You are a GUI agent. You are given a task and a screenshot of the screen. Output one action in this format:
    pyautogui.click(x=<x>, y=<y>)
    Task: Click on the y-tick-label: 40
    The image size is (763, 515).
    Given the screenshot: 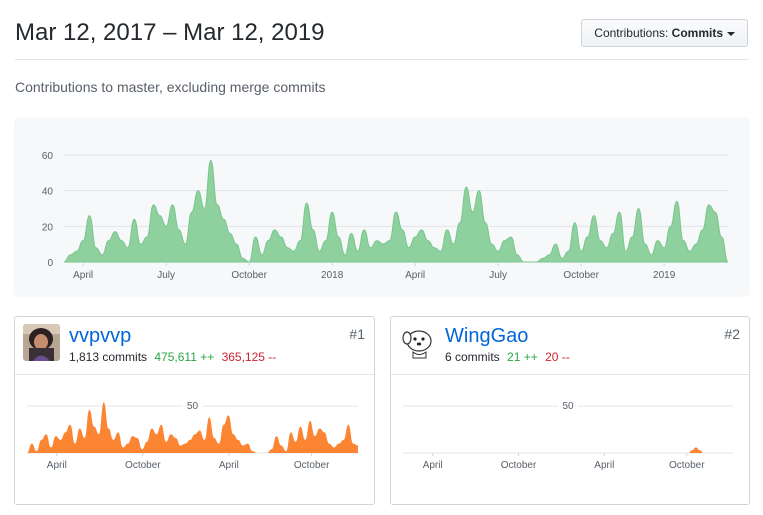 What is the action you would take?
    pyautogui.click(x=48, y=192)
    